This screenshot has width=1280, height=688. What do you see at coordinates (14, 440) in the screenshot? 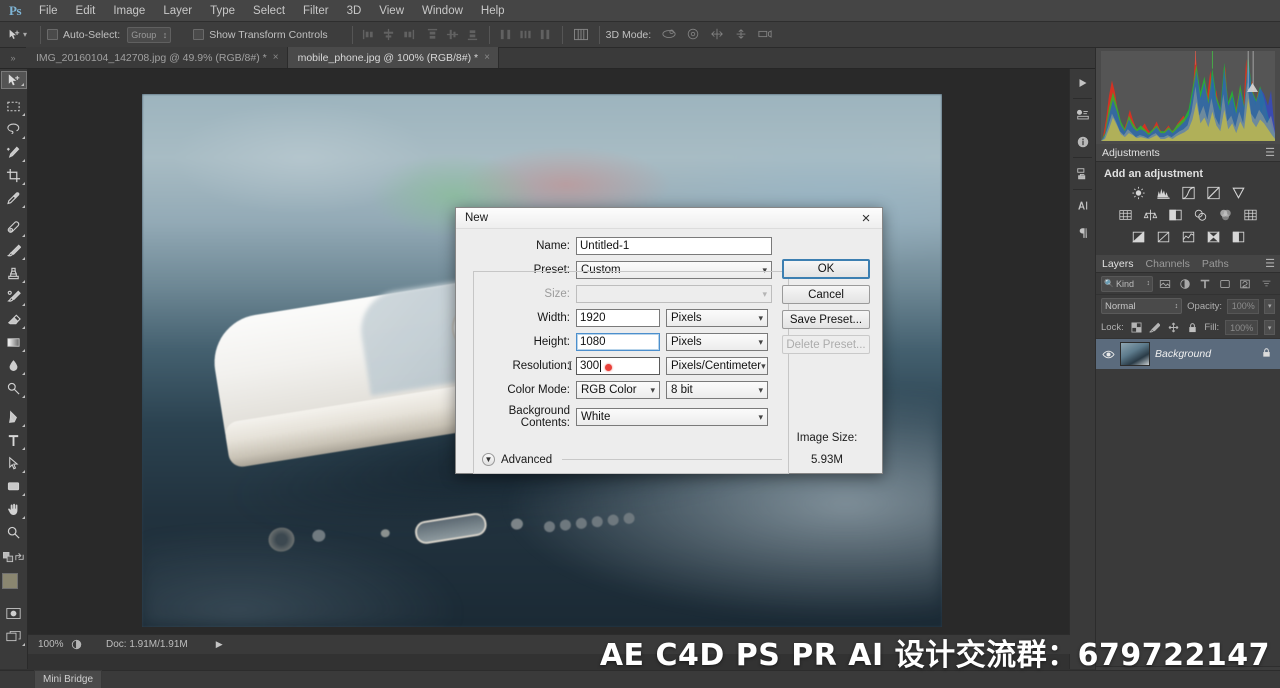
I see `type-tool` at bounding box center [14, 440].